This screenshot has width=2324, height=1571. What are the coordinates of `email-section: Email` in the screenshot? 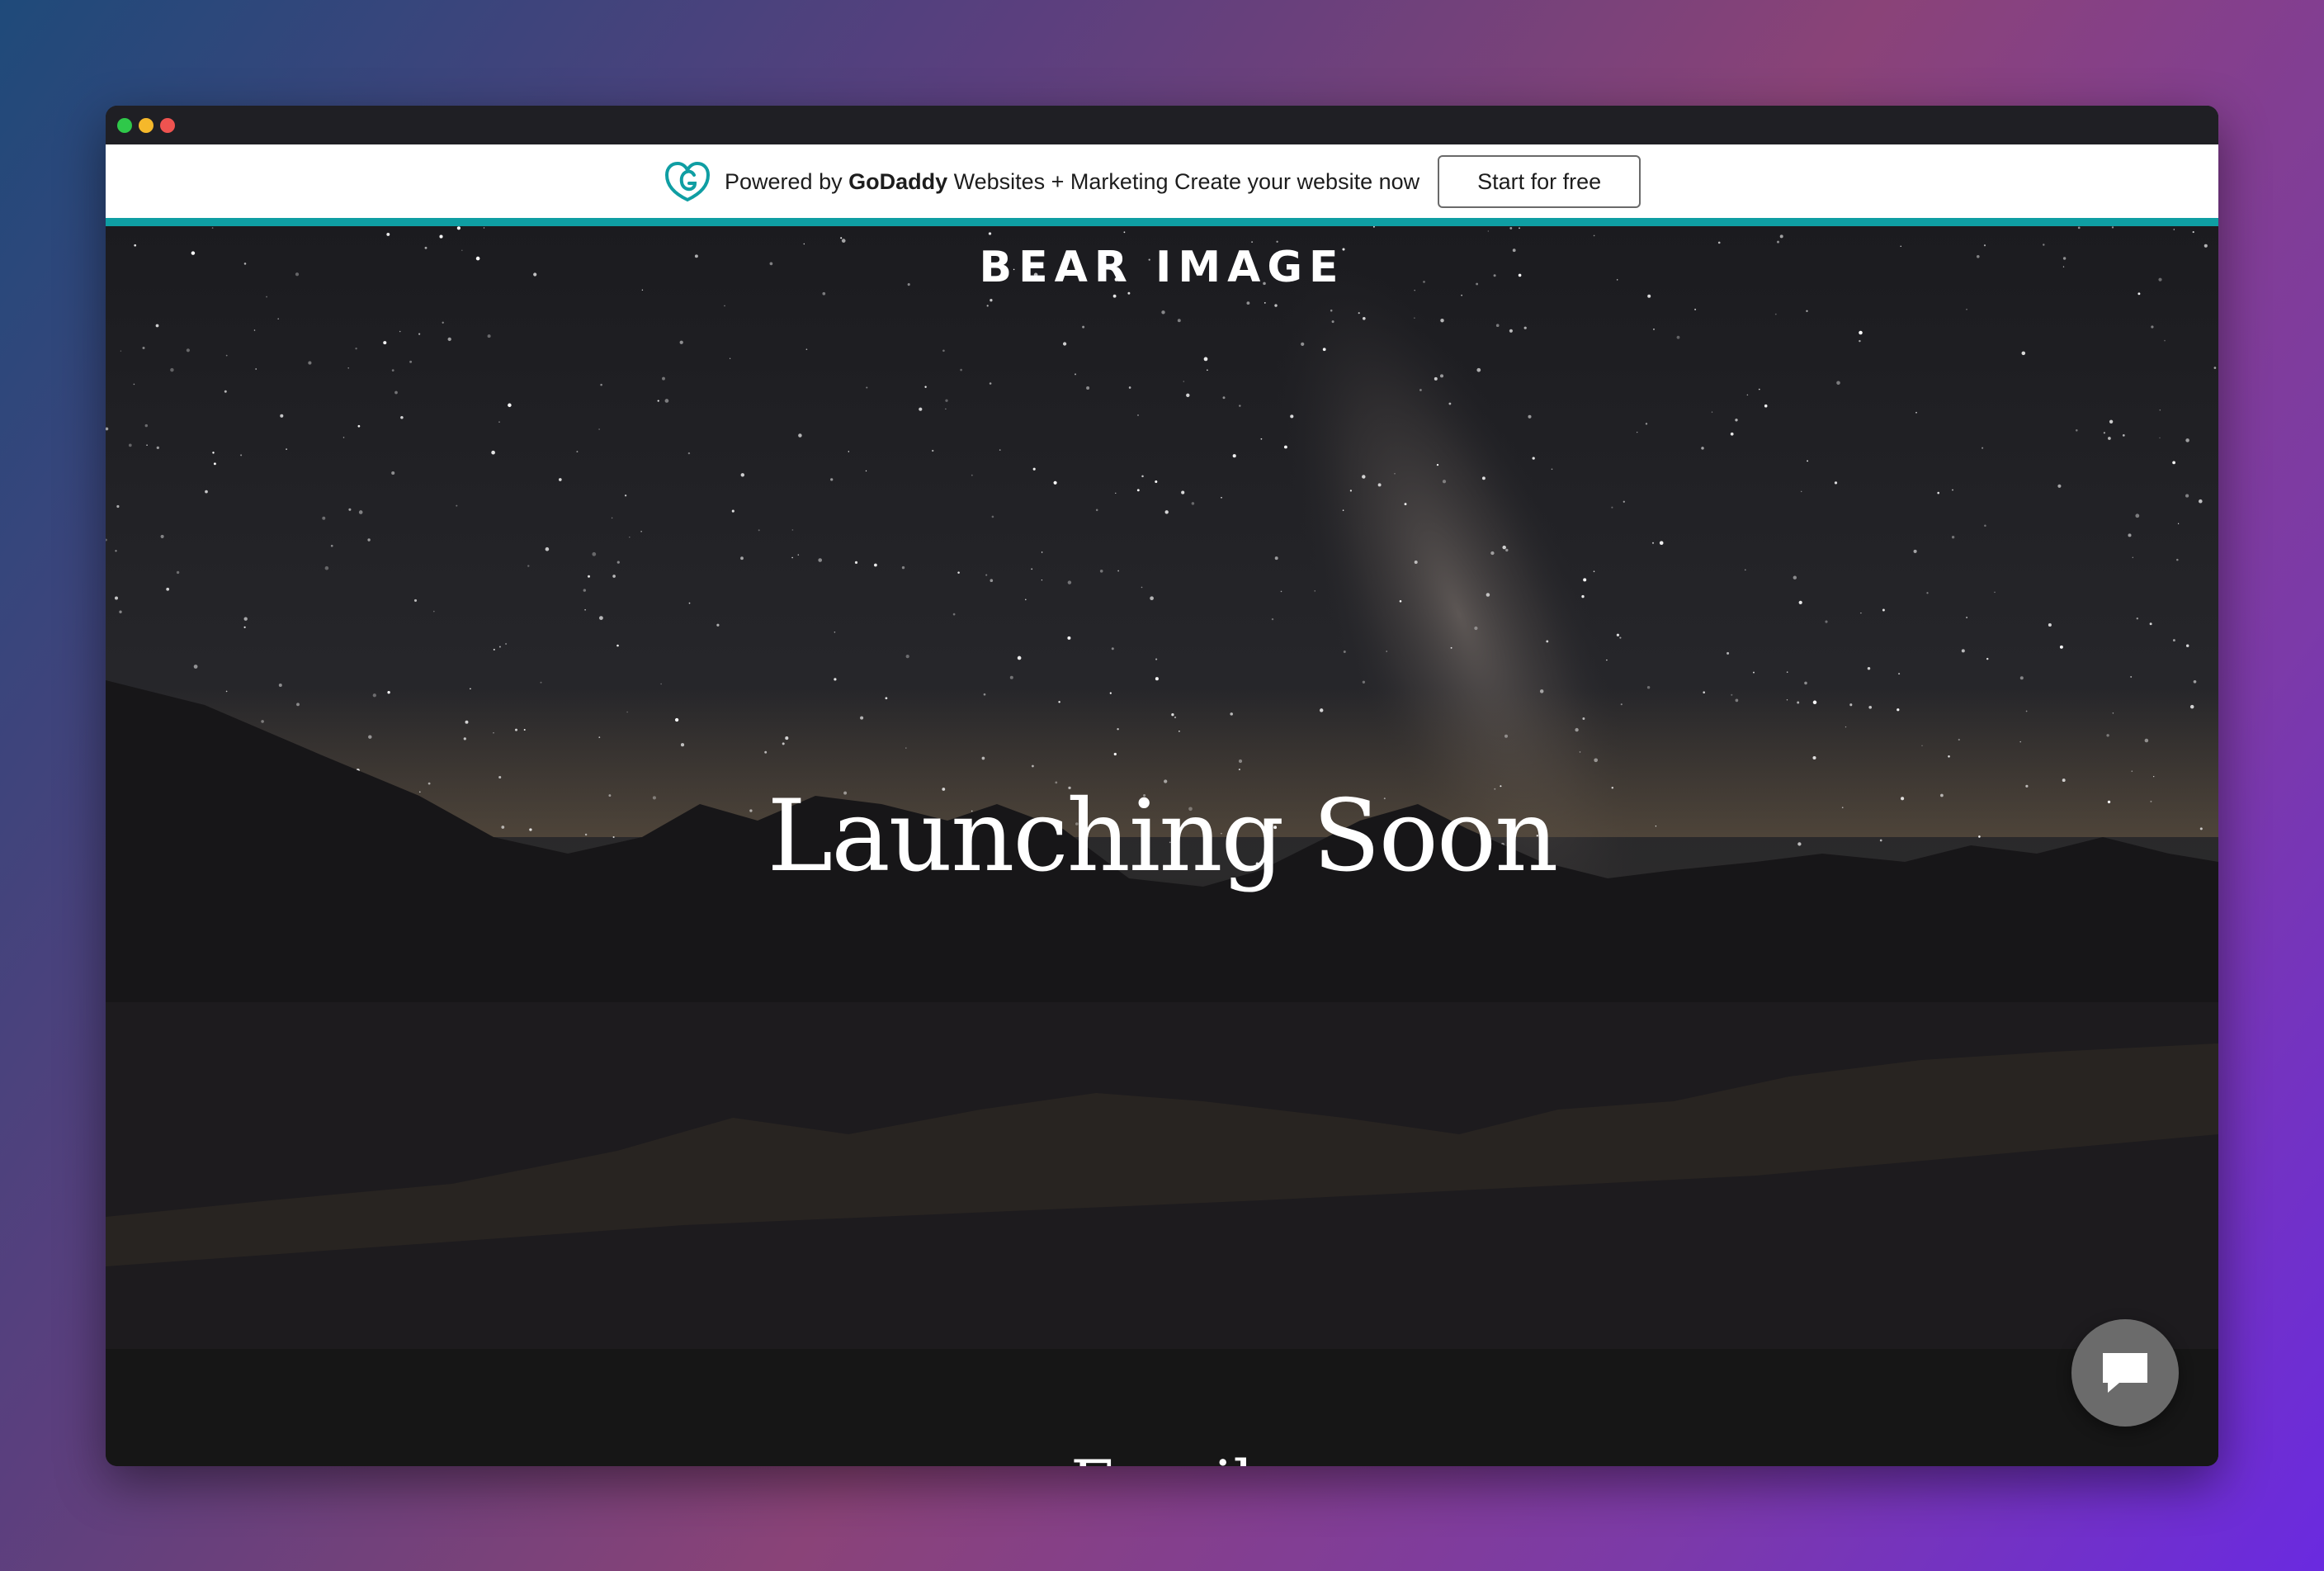 It's located at (1162, 1407).